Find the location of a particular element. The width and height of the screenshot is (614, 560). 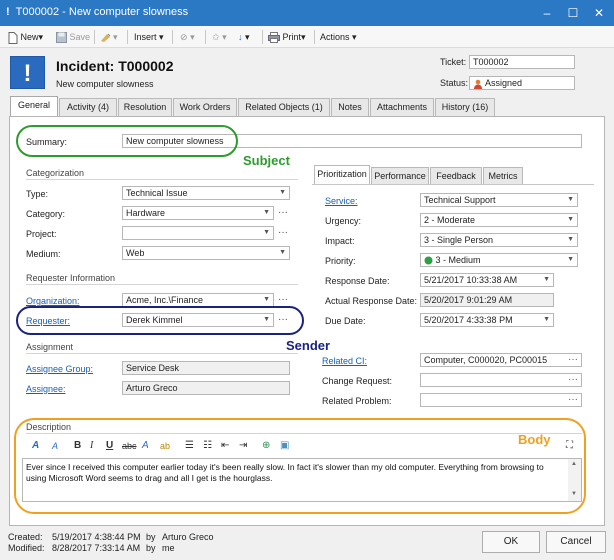

related-ci-link: Related CI: is located at coordinates (344, 361).